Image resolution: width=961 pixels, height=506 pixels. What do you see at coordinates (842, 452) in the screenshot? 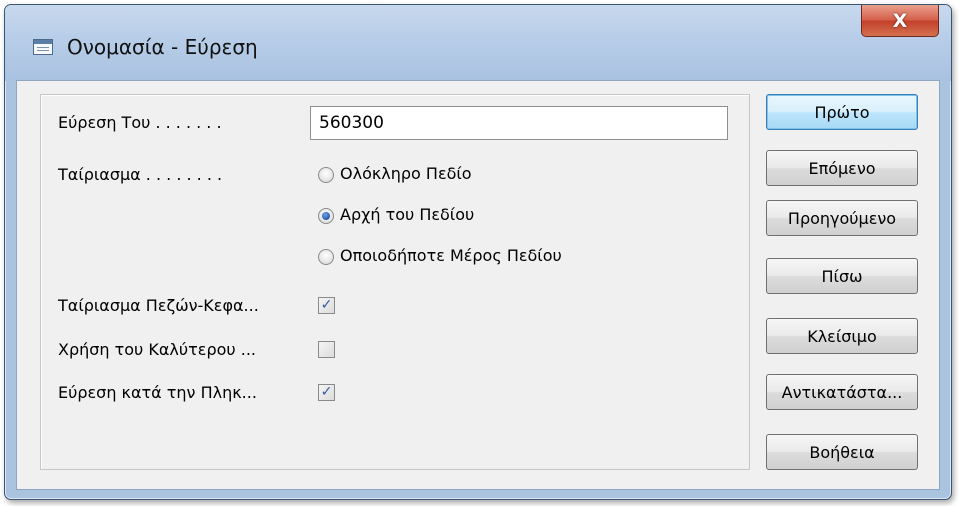
I see `help-button: Βοήθεια` at bounding box center [842, 452].